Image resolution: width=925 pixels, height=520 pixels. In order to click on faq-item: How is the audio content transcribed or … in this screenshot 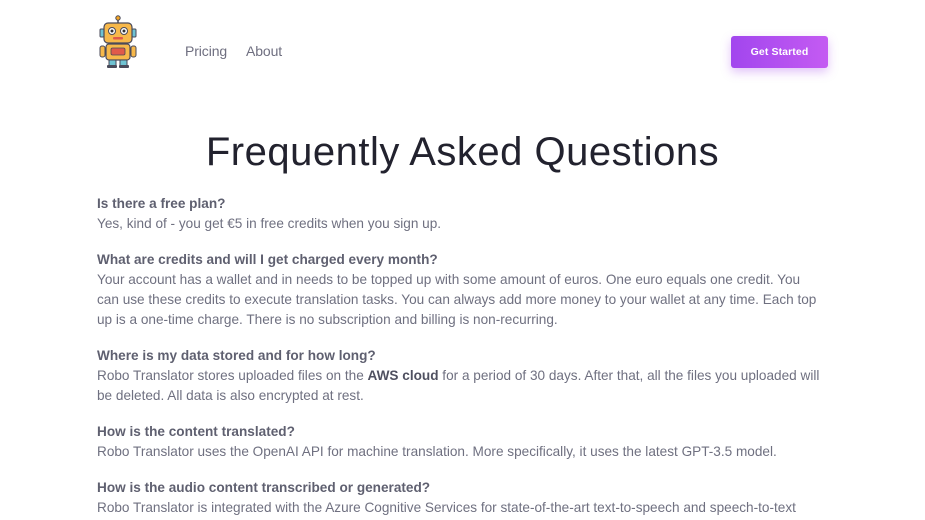, I will do `click(459, 498)`.